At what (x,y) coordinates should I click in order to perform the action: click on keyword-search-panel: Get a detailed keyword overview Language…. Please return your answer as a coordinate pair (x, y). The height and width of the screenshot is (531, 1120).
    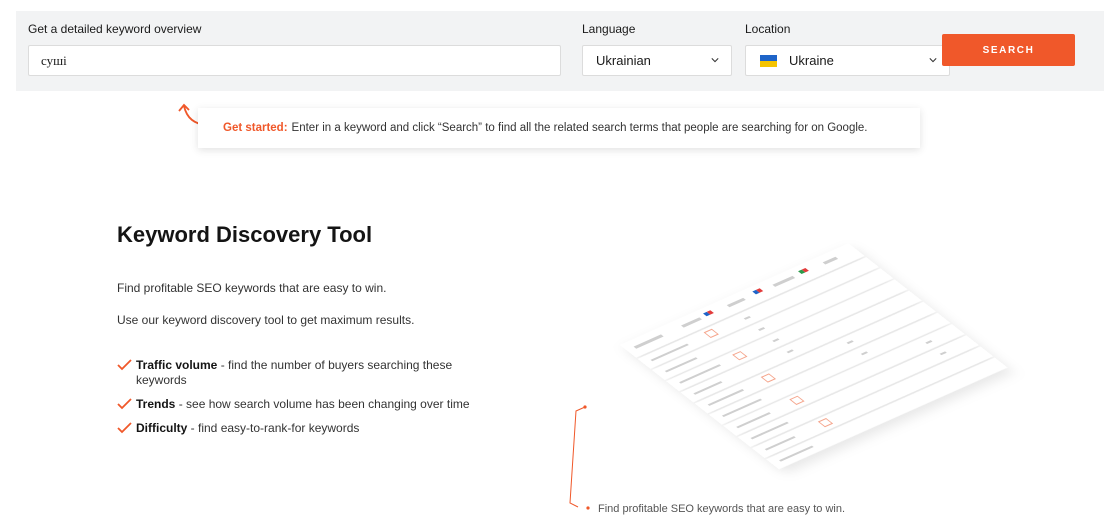
    Looking at the image, I should click on (560, 51).